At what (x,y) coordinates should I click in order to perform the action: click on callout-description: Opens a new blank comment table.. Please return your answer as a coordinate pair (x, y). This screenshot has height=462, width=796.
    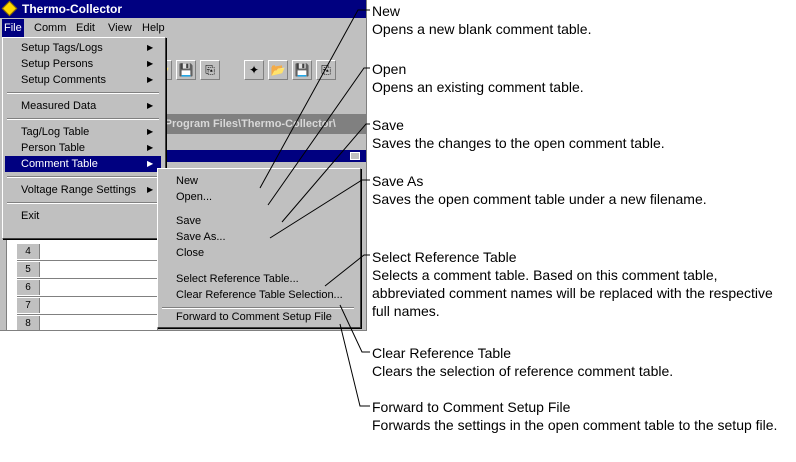
    Looking at the image, I should click on (482, 29).